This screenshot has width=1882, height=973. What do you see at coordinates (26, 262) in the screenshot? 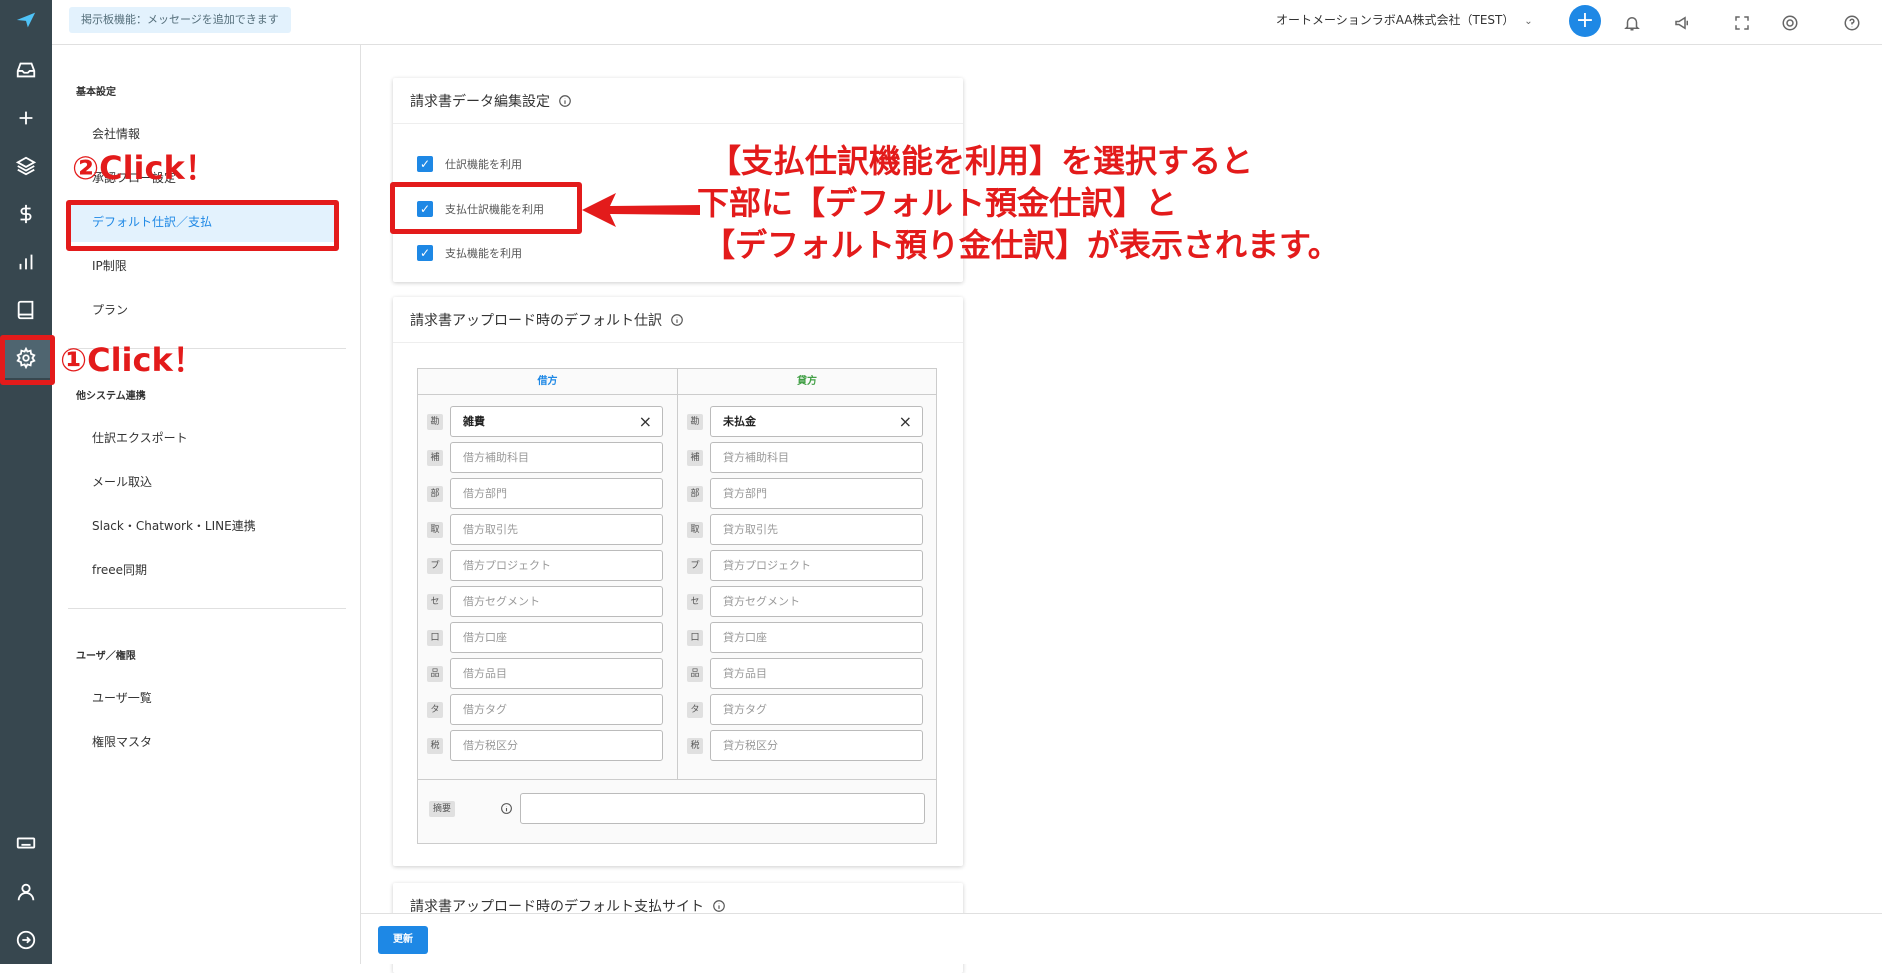
I see `chart-icon` at bounding box center [26, 262].